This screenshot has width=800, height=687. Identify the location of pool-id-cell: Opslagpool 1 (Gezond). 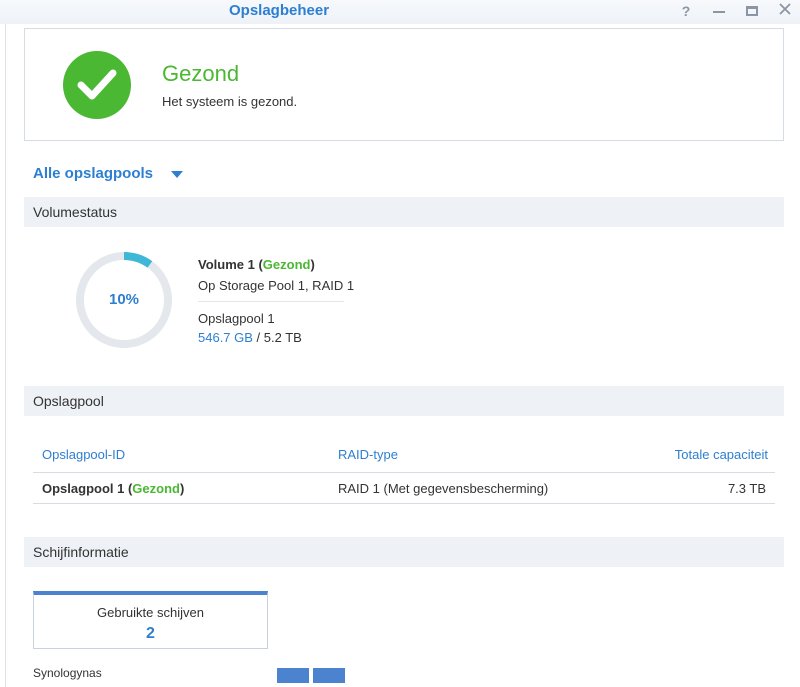
(113, 488).